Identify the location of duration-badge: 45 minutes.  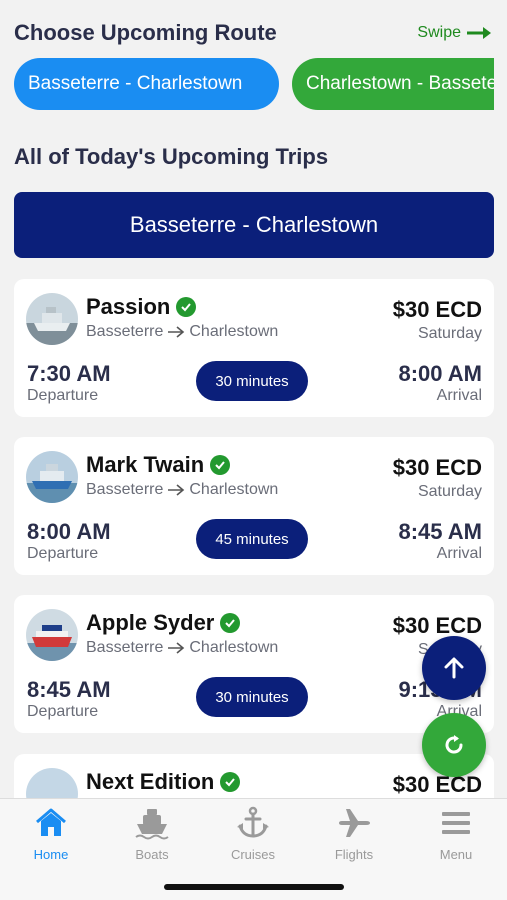
(252, 539).